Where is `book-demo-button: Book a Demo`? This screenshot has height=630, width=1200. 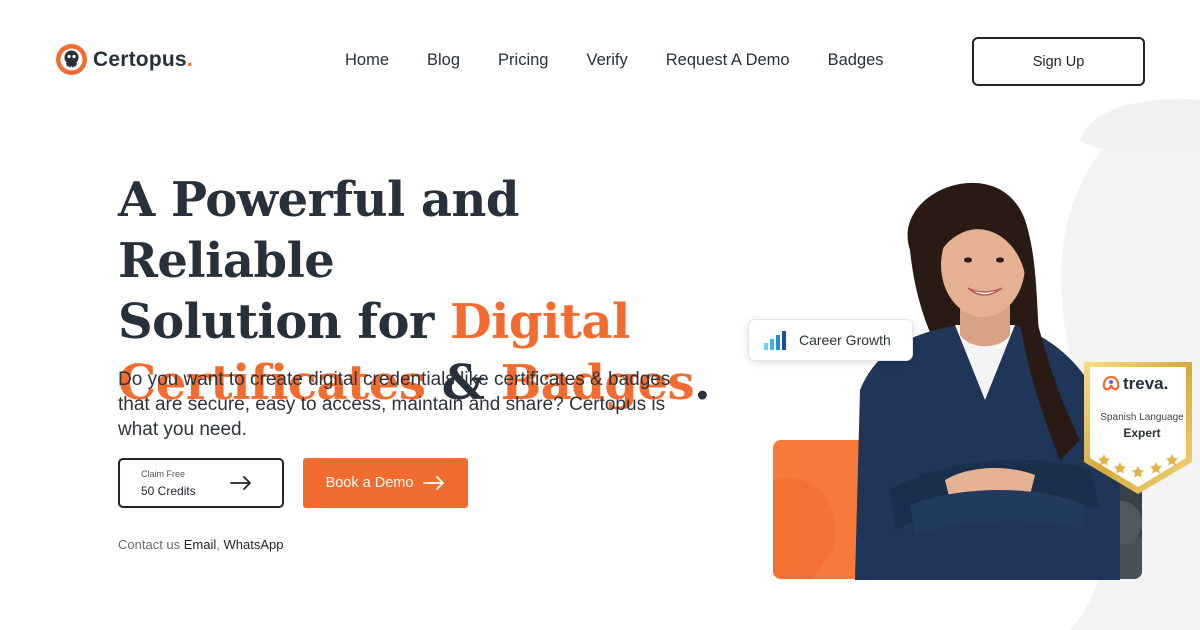
book-demo-button: Book a Demo is located at coordinates (385, 483).